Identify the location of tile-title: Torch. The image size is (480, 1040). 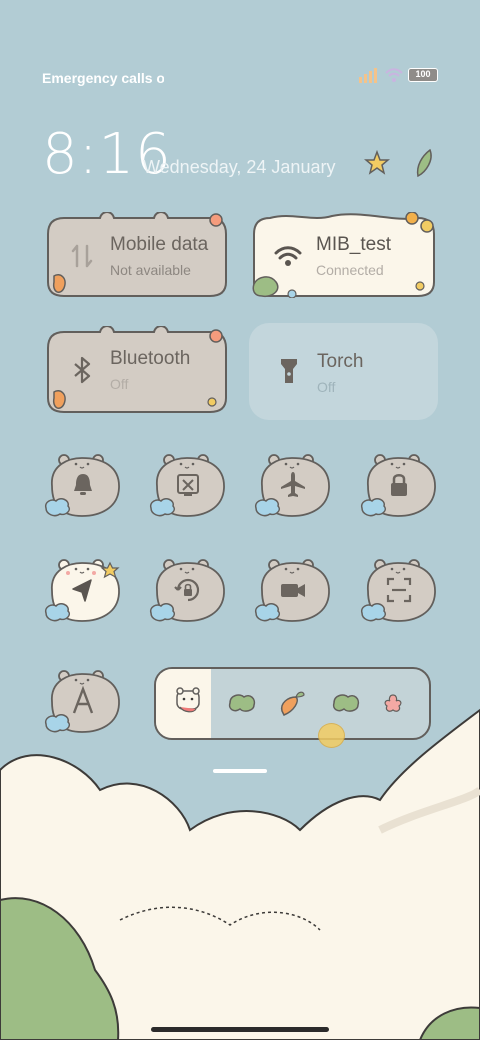
(340, 361).